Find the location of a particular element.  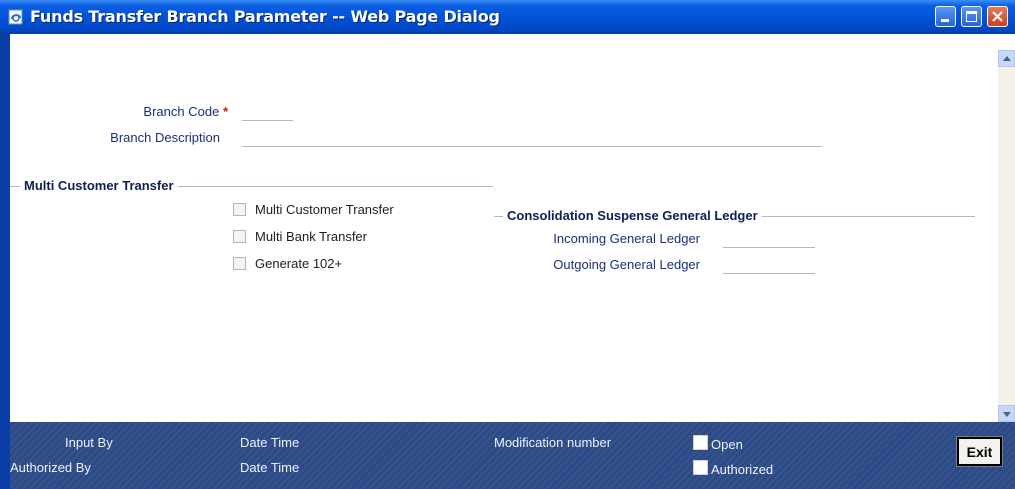

minimize-icon is located at coordinates (945, 20).